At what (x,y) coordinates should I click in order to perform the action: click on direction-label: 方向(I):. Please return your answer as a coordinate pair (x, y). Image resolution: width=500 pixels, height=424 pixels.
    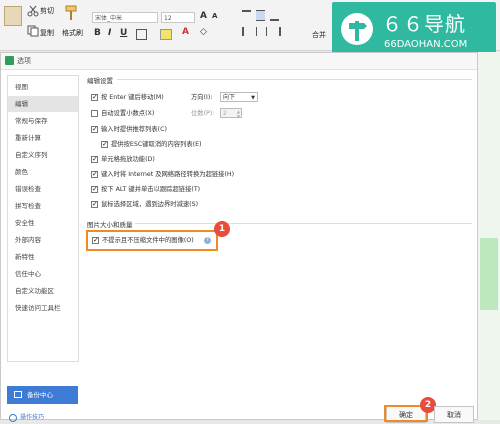
    Looking at the image, I should click on (202, 97).